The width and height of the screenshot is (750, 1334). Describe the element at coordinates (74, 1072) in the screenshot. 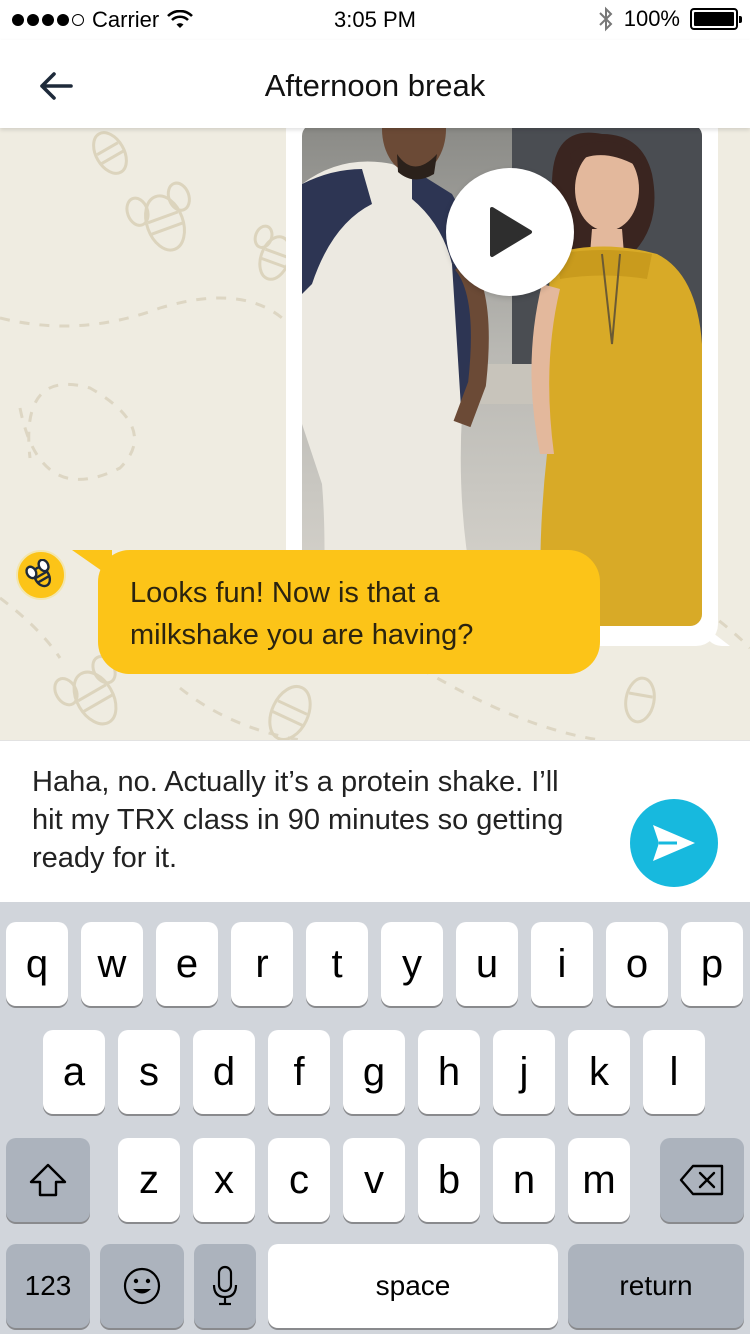

I see `key-a: a` at that location.